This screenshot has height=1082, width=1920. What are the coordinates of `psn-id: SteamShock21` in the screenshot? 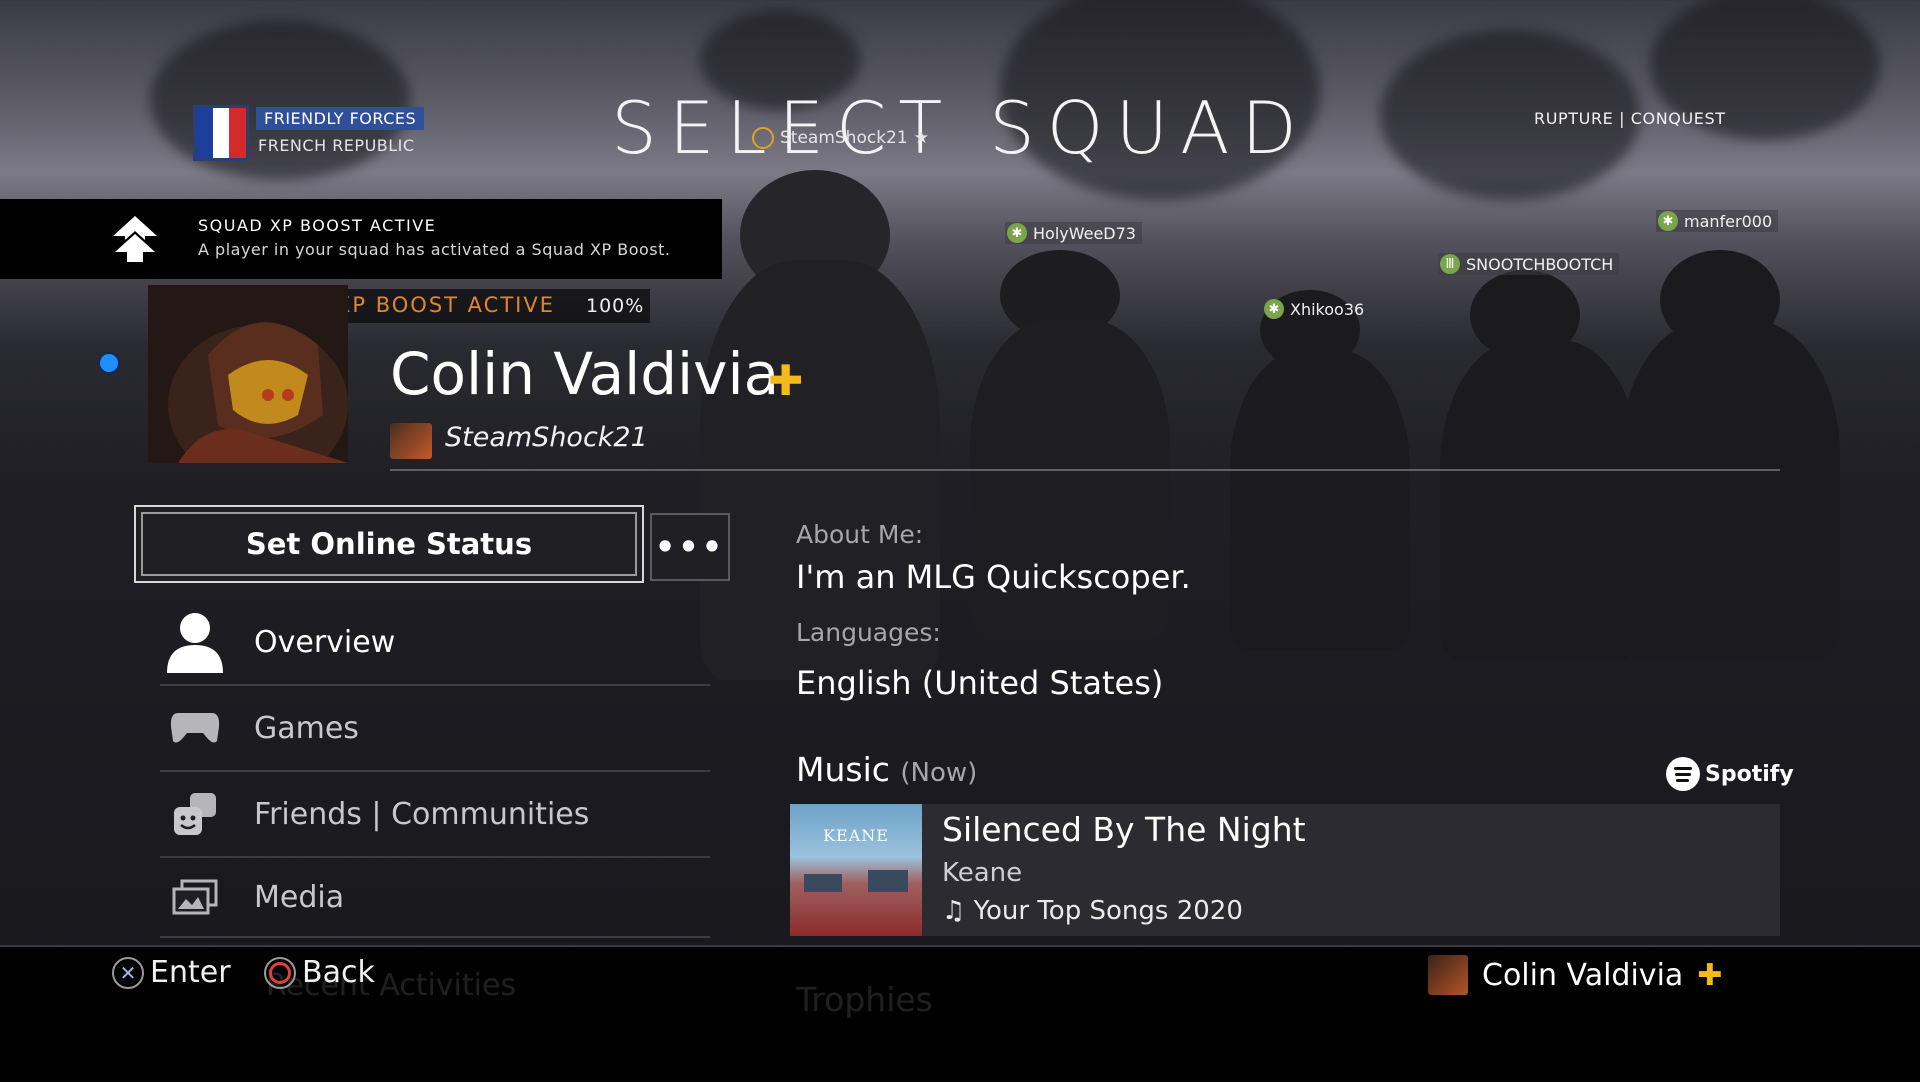 It's located at (546, 437).